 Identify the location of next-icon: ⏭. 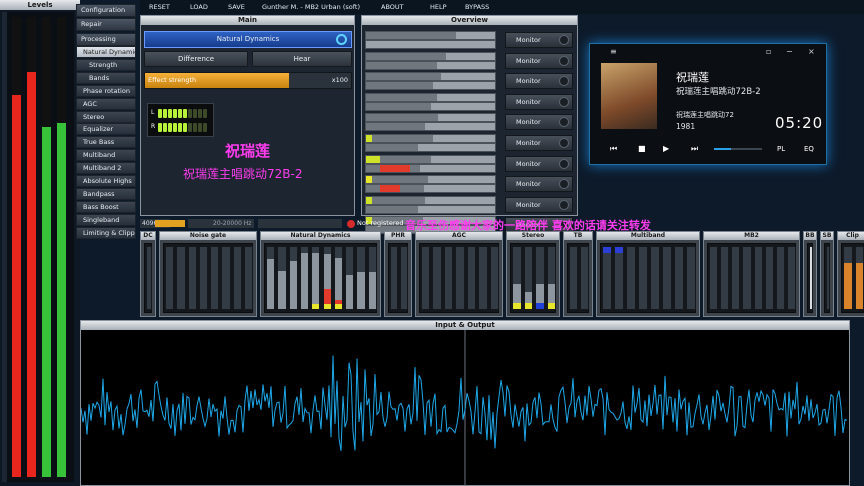
(694, 149).